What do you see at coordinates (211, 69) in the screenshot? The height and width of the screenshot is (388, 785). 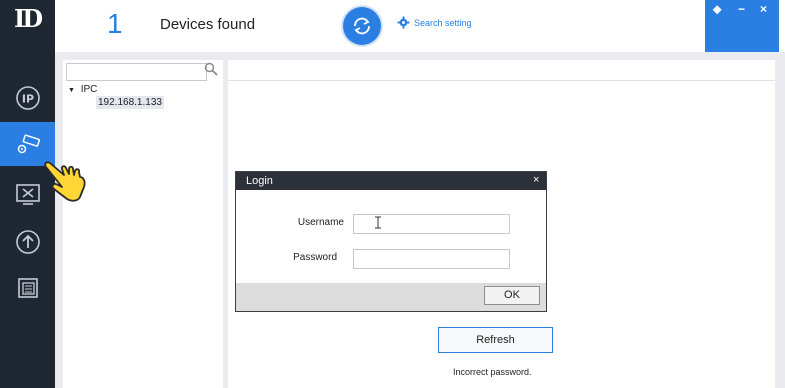 I see `search-icon` at bounding box center [211, 69].